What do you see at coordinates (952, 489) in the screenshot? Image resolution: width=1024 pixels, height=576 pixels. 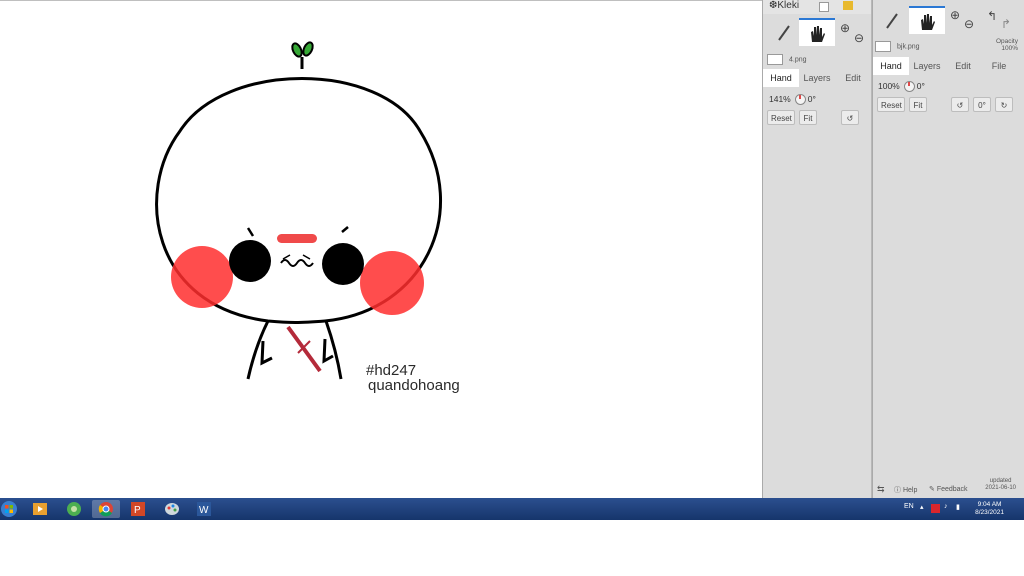 I see `feedback-label: Feedback` at bounding box center [952, 489].